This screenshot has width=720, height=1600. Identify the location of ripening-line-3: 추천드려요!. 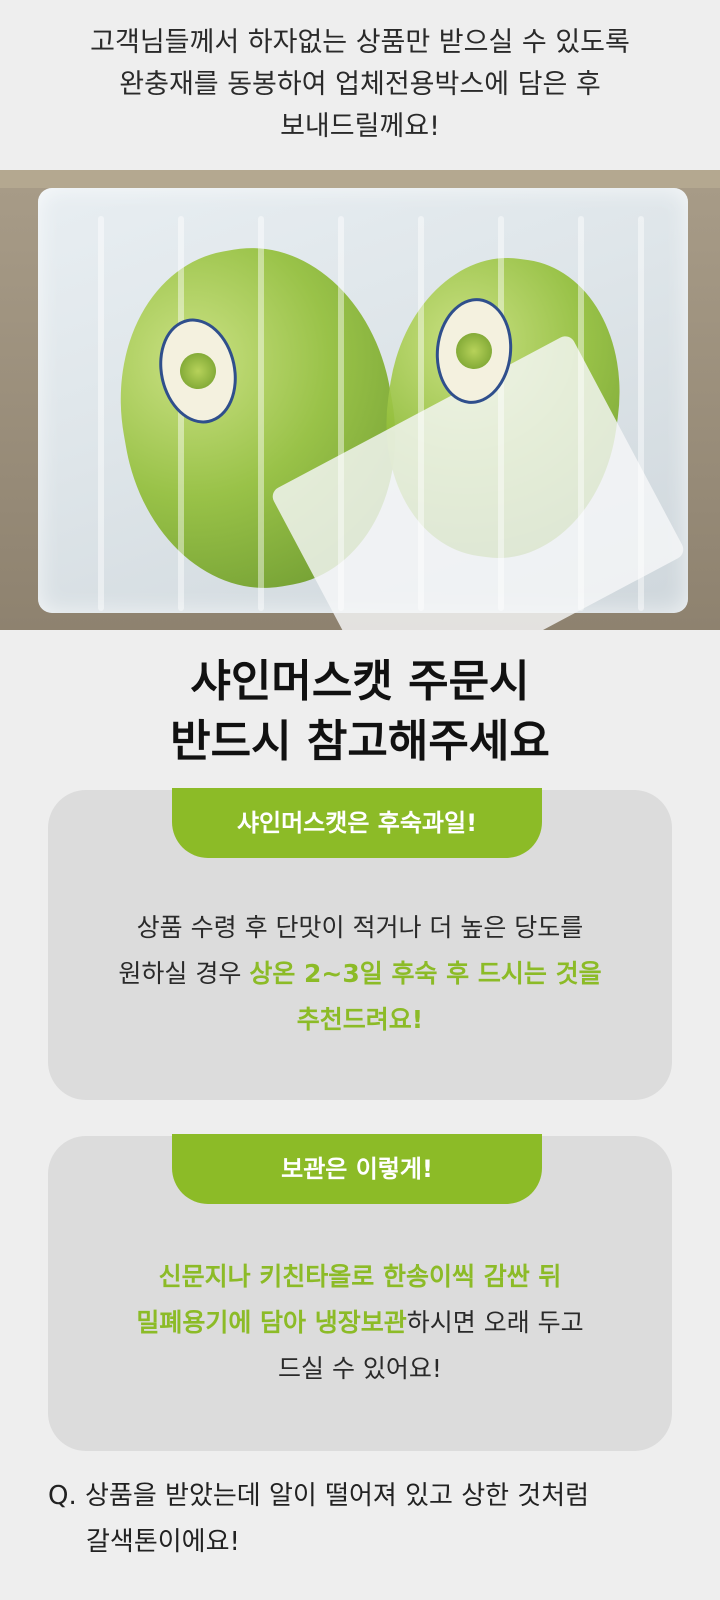
(360, 1019).